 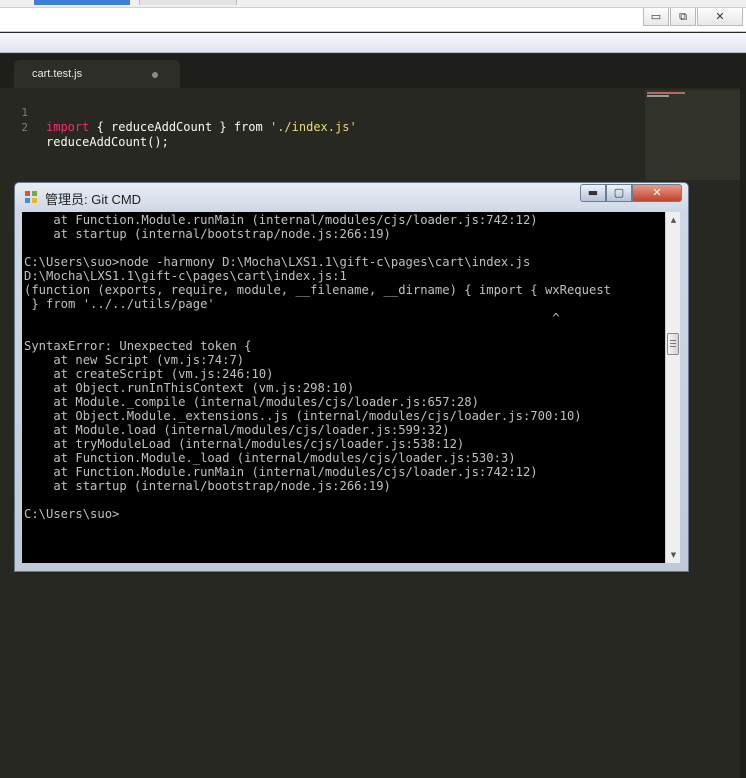 I want to click on restore-icon: ⧉, so click(x=683, y=16).